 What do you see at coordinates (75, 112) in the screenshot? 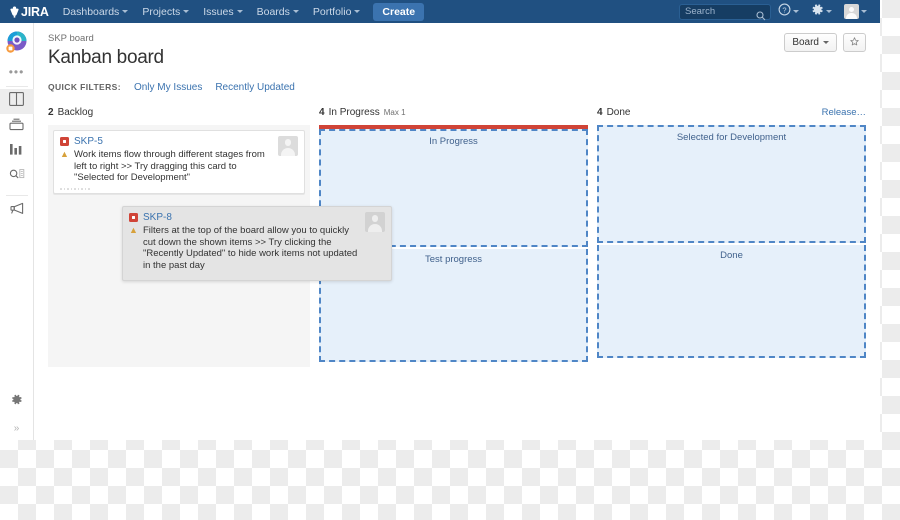
I see `column-name: Backlog` at bounding box center [75, 112].